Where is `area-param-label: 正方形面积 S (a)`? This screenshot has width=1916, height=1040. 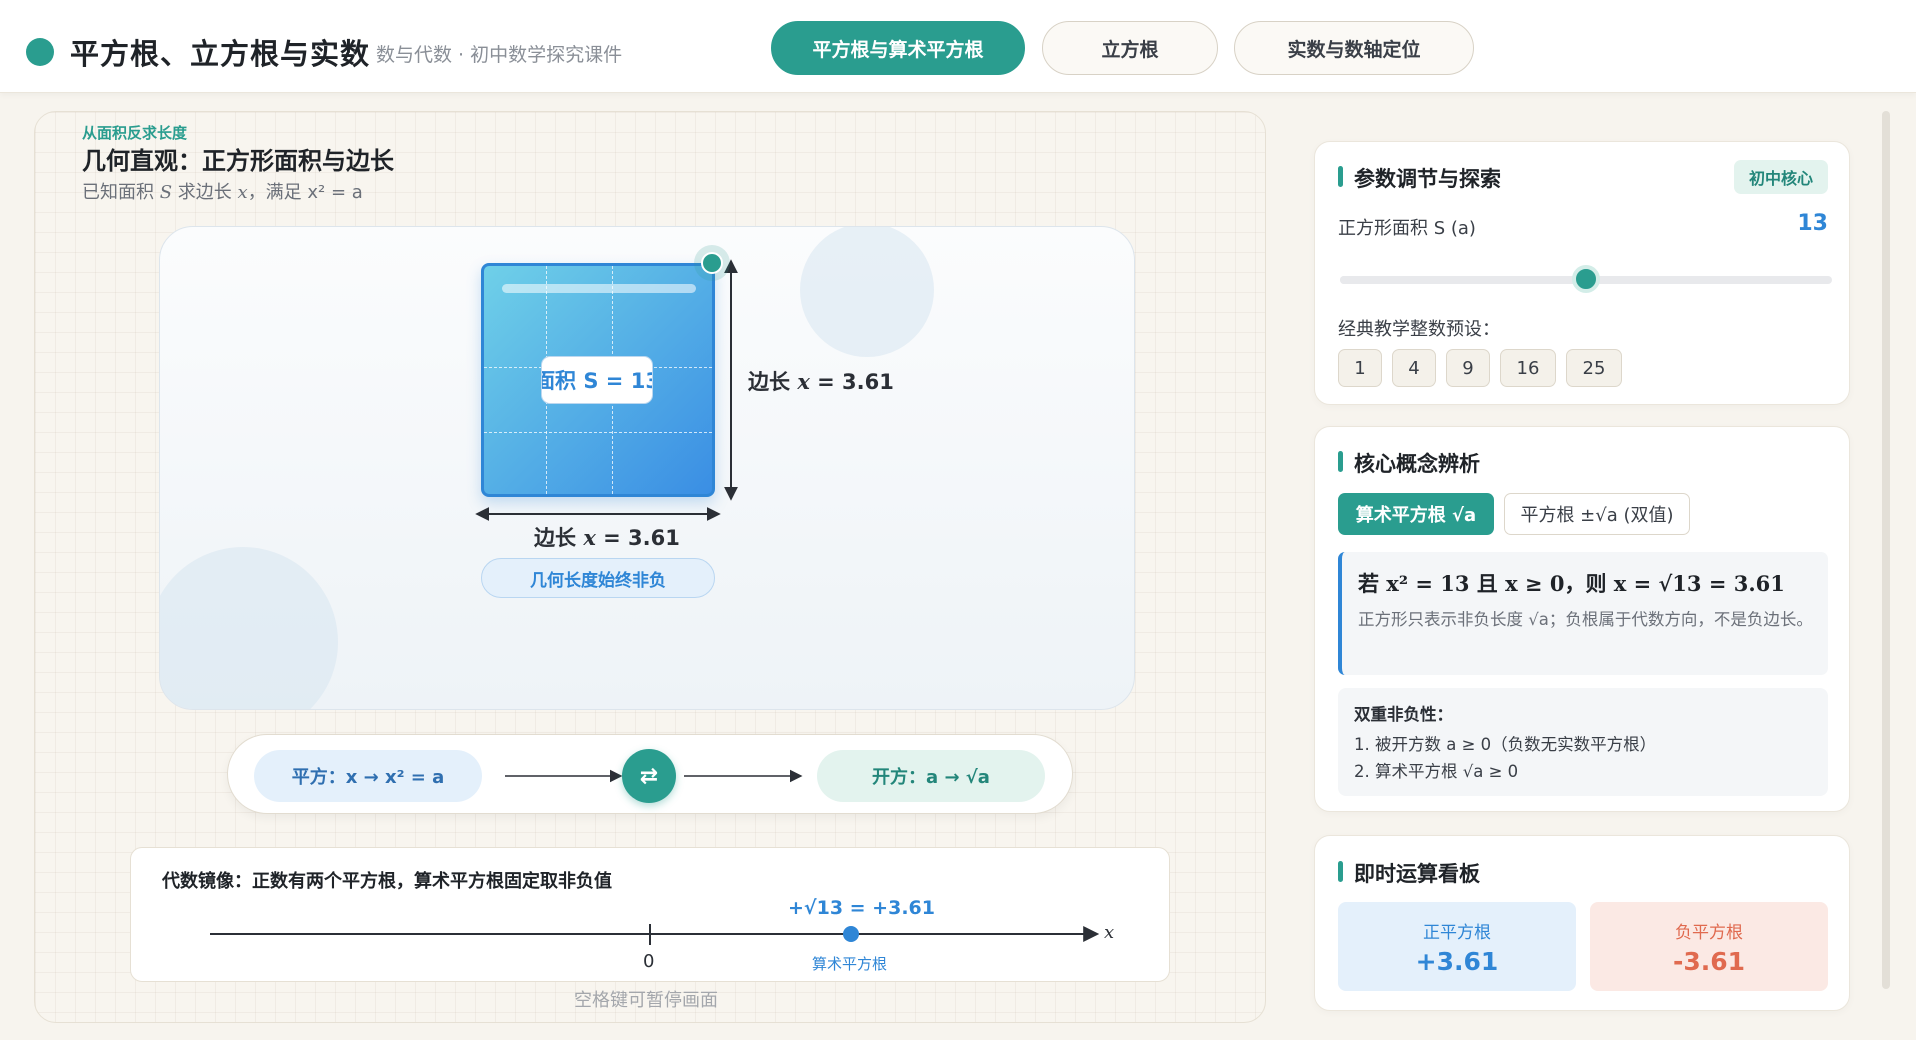
area-param-label: 正方形面积 S (a) is located at coordinates (1407, 228).